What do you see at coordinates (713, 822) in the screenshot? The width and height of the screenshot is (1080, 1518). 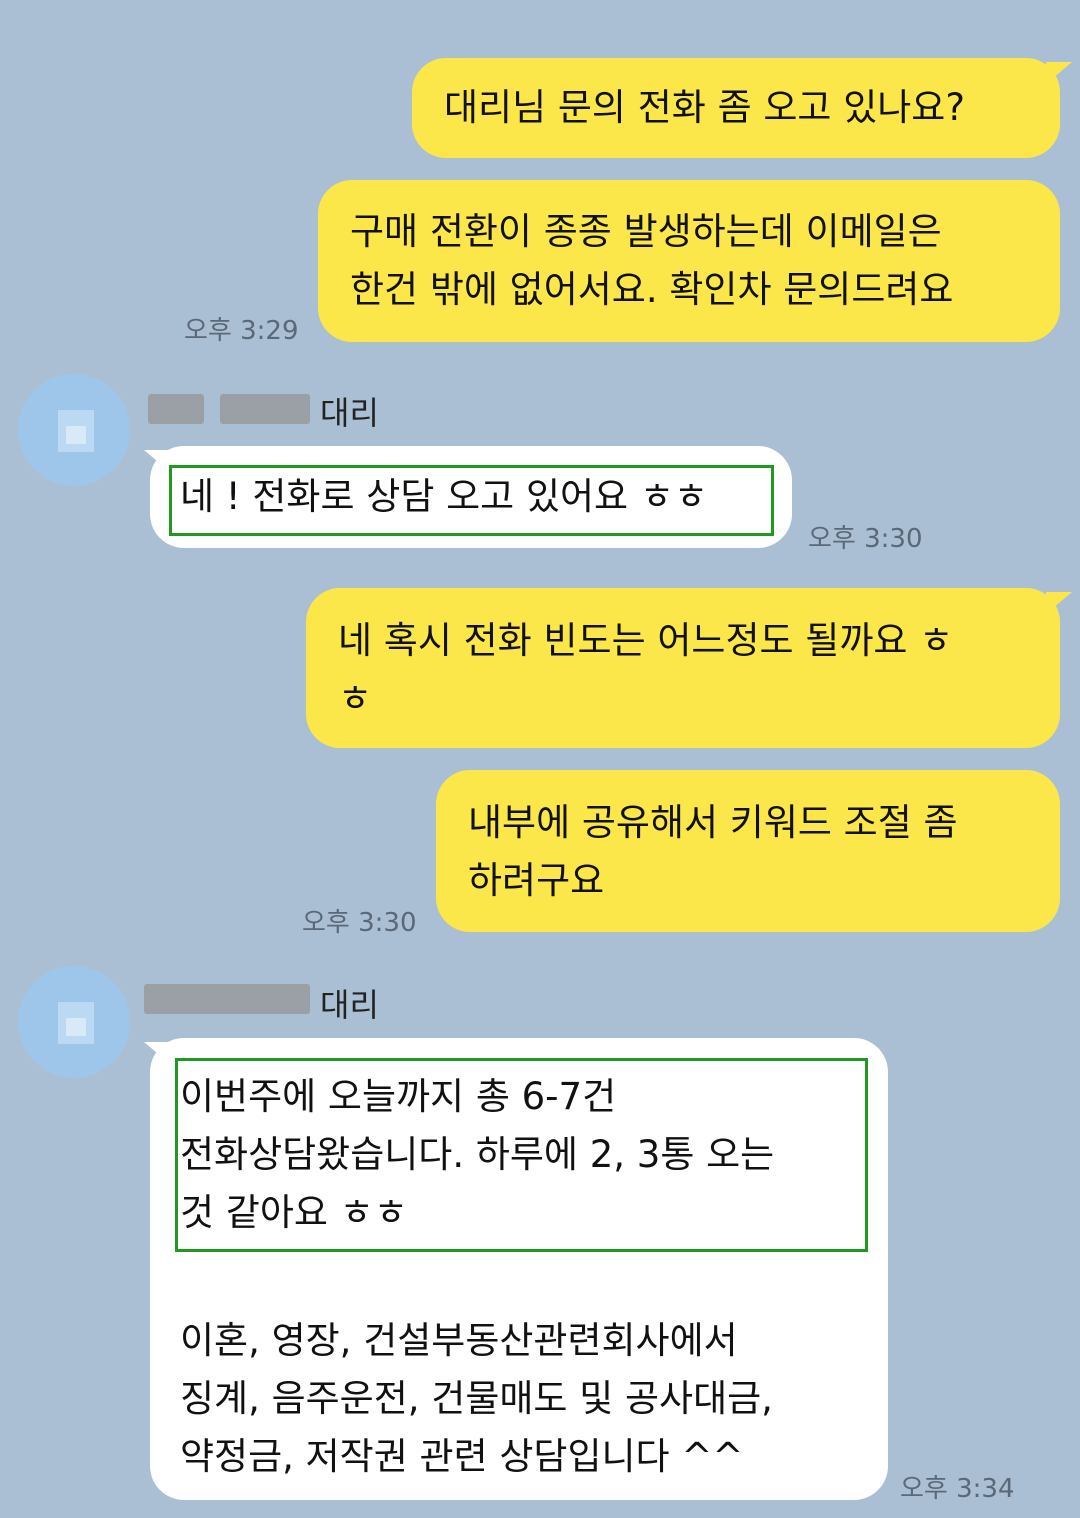 I see `message-text: 내부에 공유해서 키워드 조절 좀` at bounding box center [713, 822].